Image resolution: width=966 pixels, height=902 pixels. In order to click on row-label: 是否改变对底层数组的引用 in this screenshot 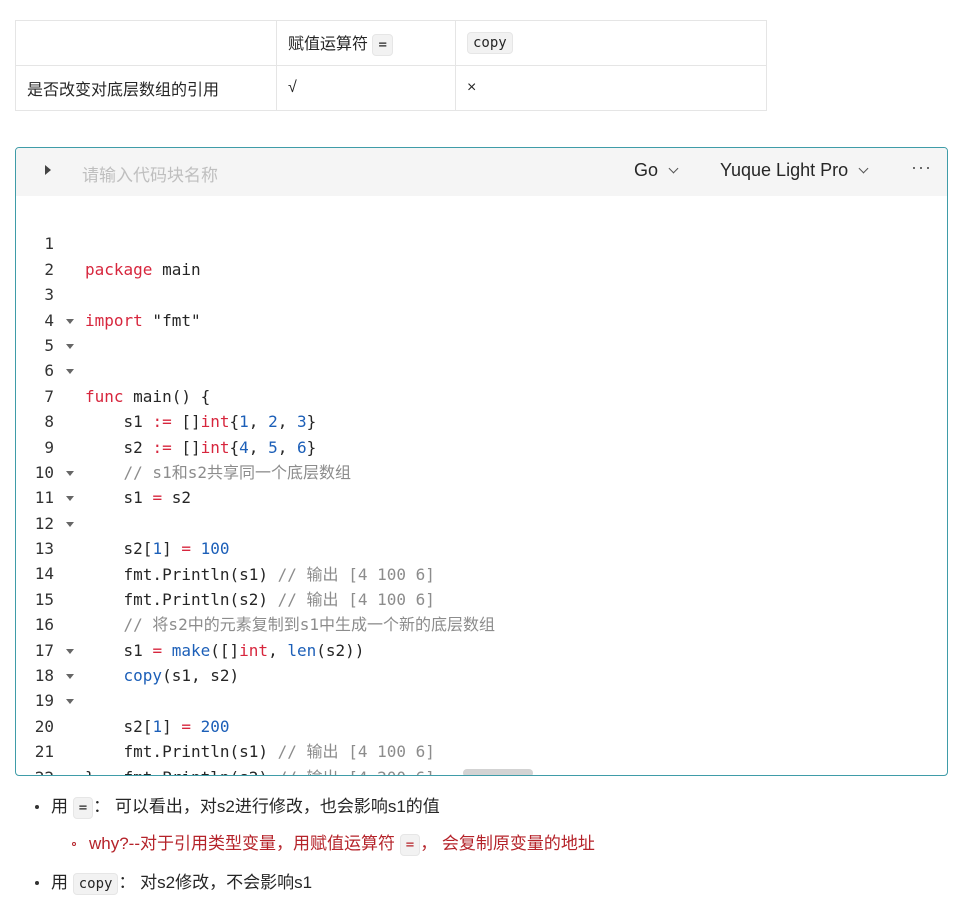, I will do `click(123, 90)`.